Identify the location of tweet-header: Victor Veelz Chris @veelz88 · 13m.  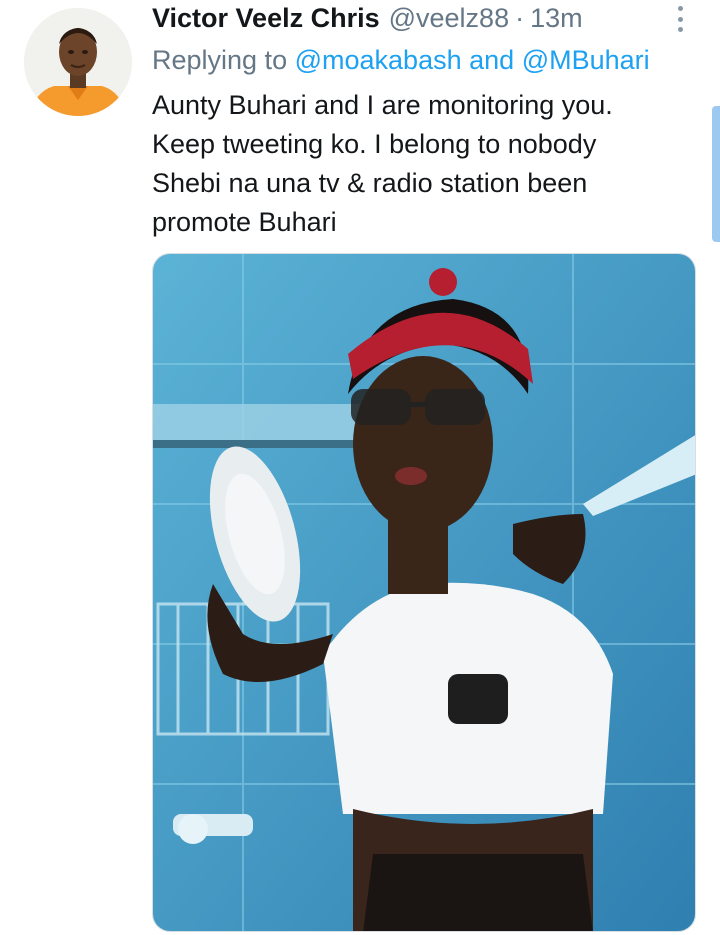
(367, 18).